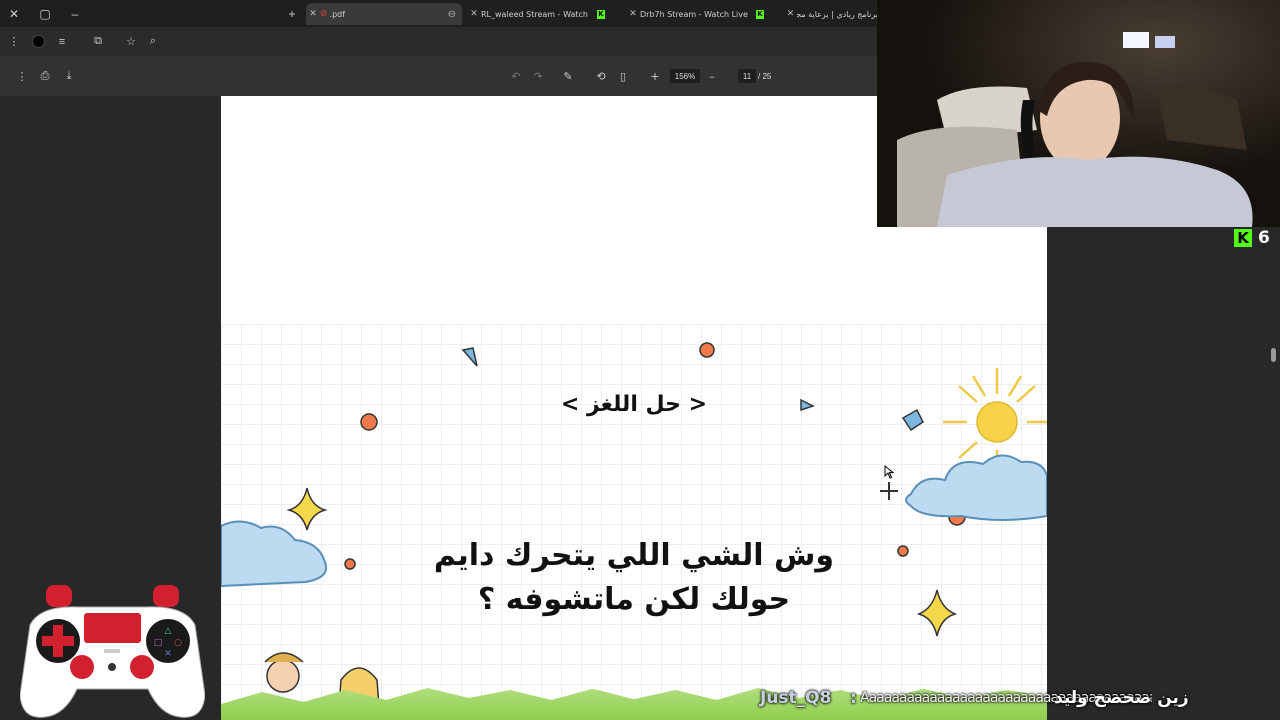 The width and height of the screenshot is (1280, 720). Describe the element at coordinates (1273, 355) in the screenshot. I see `scrollbar-thumb` at that location.